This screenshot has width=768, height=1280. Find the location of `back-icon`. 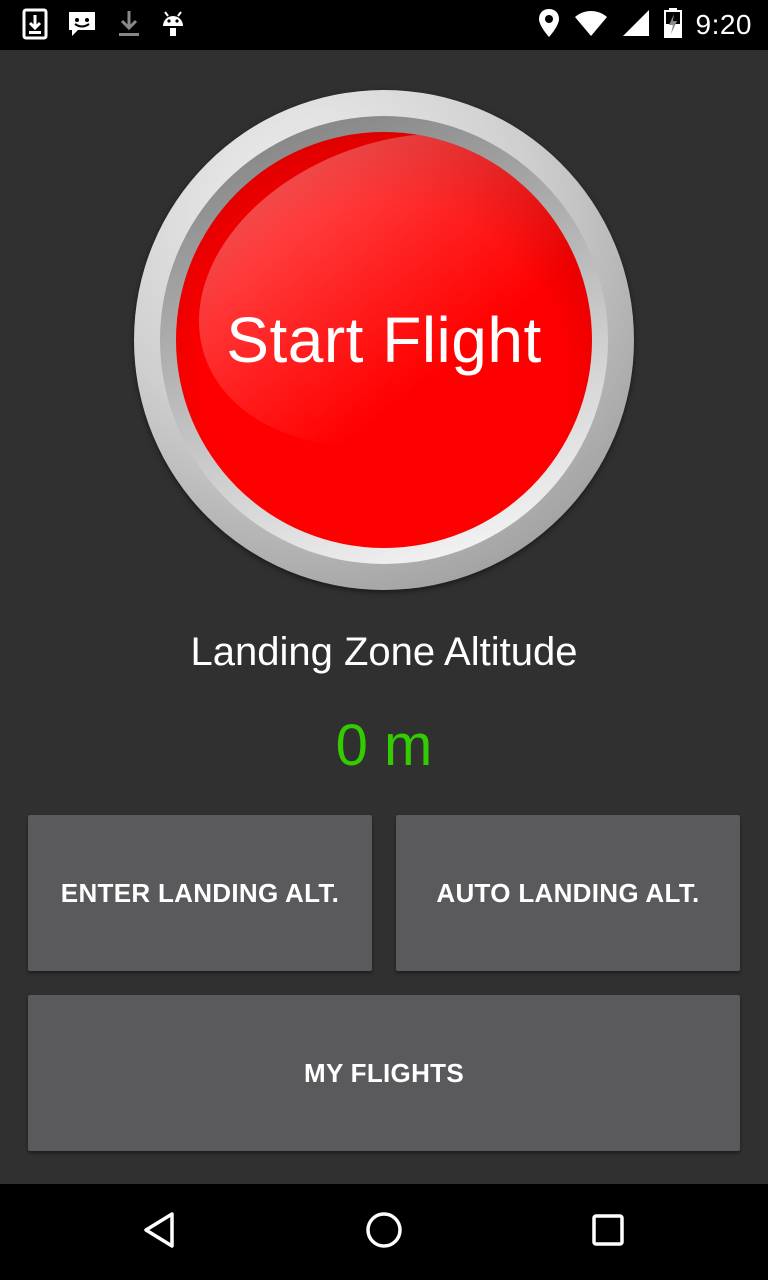

back-icon is located at coordinates (160, 1232).